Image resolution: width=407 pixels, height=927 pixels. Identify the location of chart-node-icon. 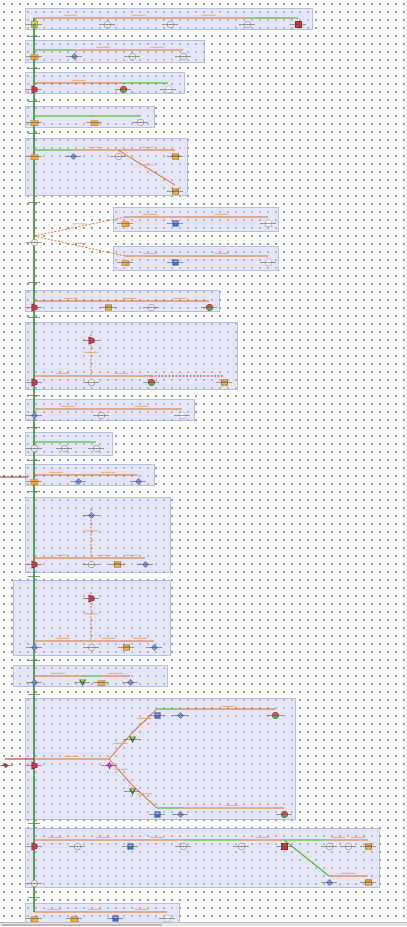
(34, 21).